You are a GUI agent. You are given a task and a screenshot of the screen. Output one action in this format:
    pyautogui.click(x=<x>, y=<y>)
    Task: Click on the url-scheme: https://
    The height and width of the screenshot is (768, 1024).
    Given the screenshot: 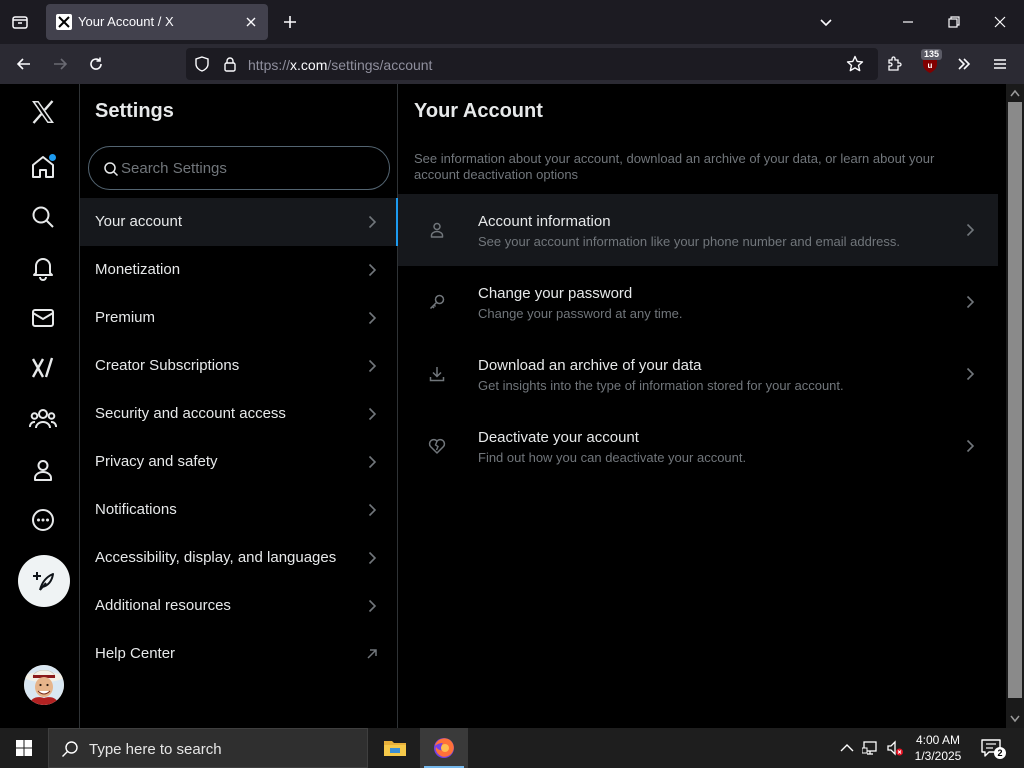 What is the action you would take?
    pyautogui.click(x=269, y=65)
    